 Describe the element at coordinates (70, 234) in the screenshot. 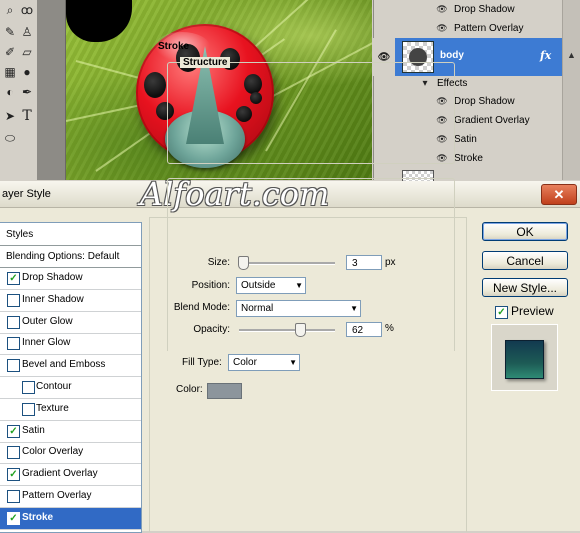

I see `styles-header: Styles` at that location.